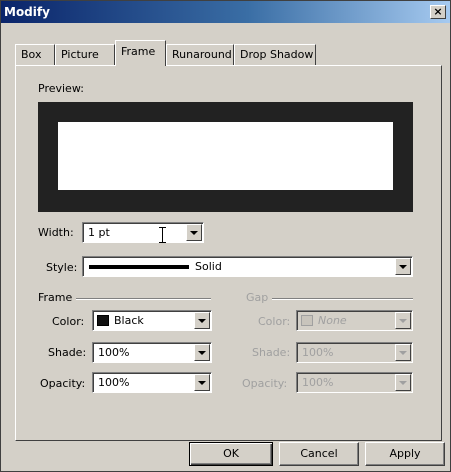 The height and width of the screenshot is (472, 451). What do you see at coordinates (68, 321) in the screenshot?
I see `frame-color-label: Color:` at bounding box center [68, 321].